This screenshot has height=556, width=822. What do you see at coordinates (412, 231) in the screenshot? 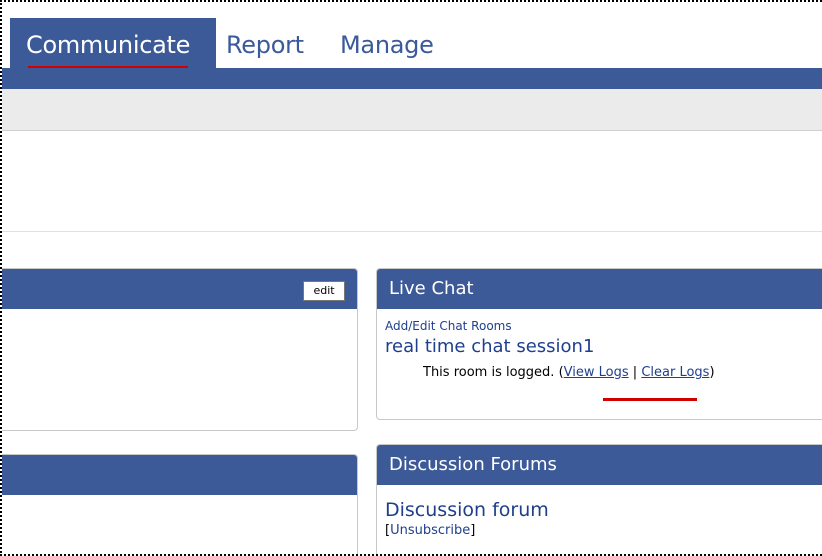
I see `divider` at bounding box center [412, 231].